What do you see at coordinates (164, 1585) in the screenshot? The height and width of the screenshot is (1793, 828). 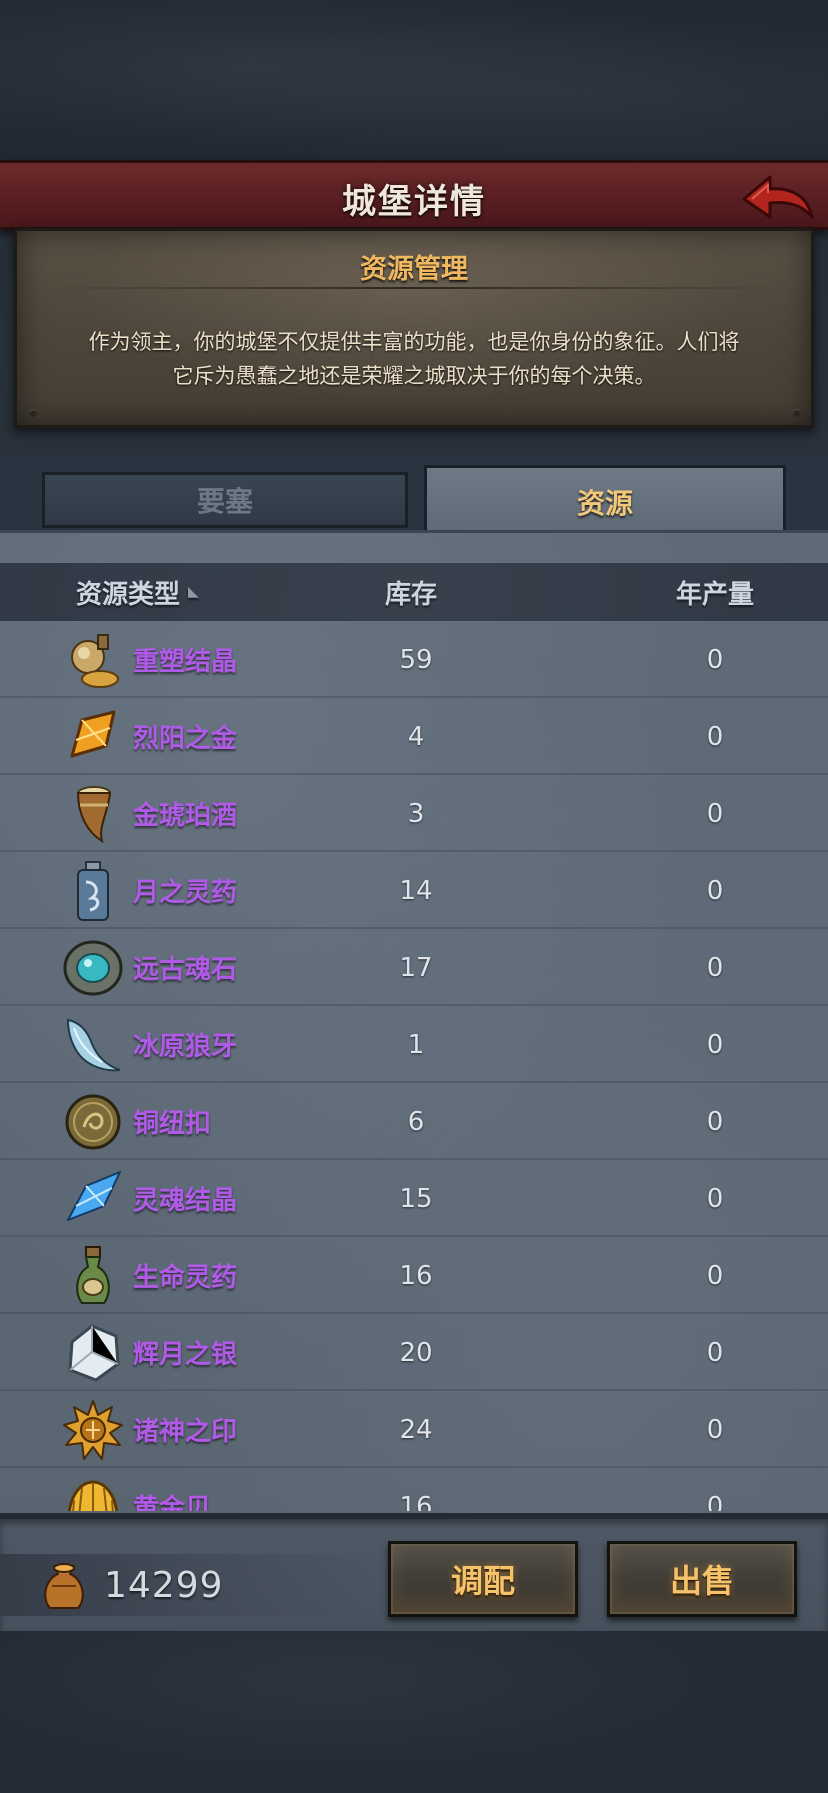 I see `gold-amount: 14299` at bounding box center [164, 1585].